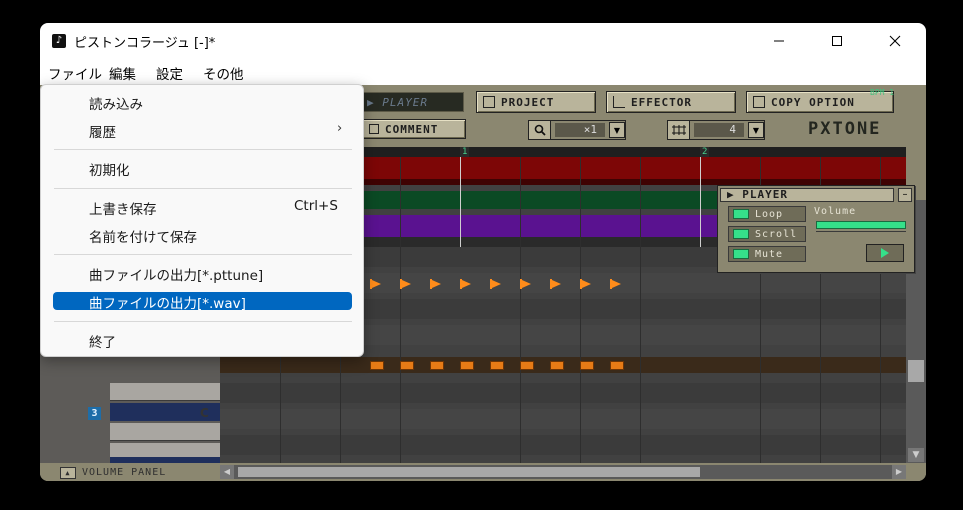 The height and width of the screenshot is (510, 963). What do you see at coordinates (122, 73) in the screenshot?
I see `menu-edit: 編集` at bounding box center [122, 73].